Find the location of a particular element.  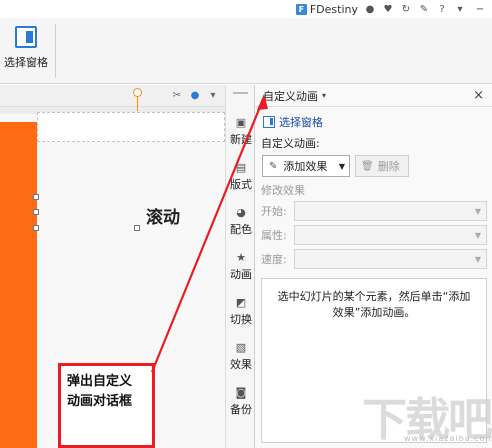

empty-hint-text: 选中幻灯片的某个元素，然后单击“添加效果”添加动画。 is located at coordinates (374, 304).